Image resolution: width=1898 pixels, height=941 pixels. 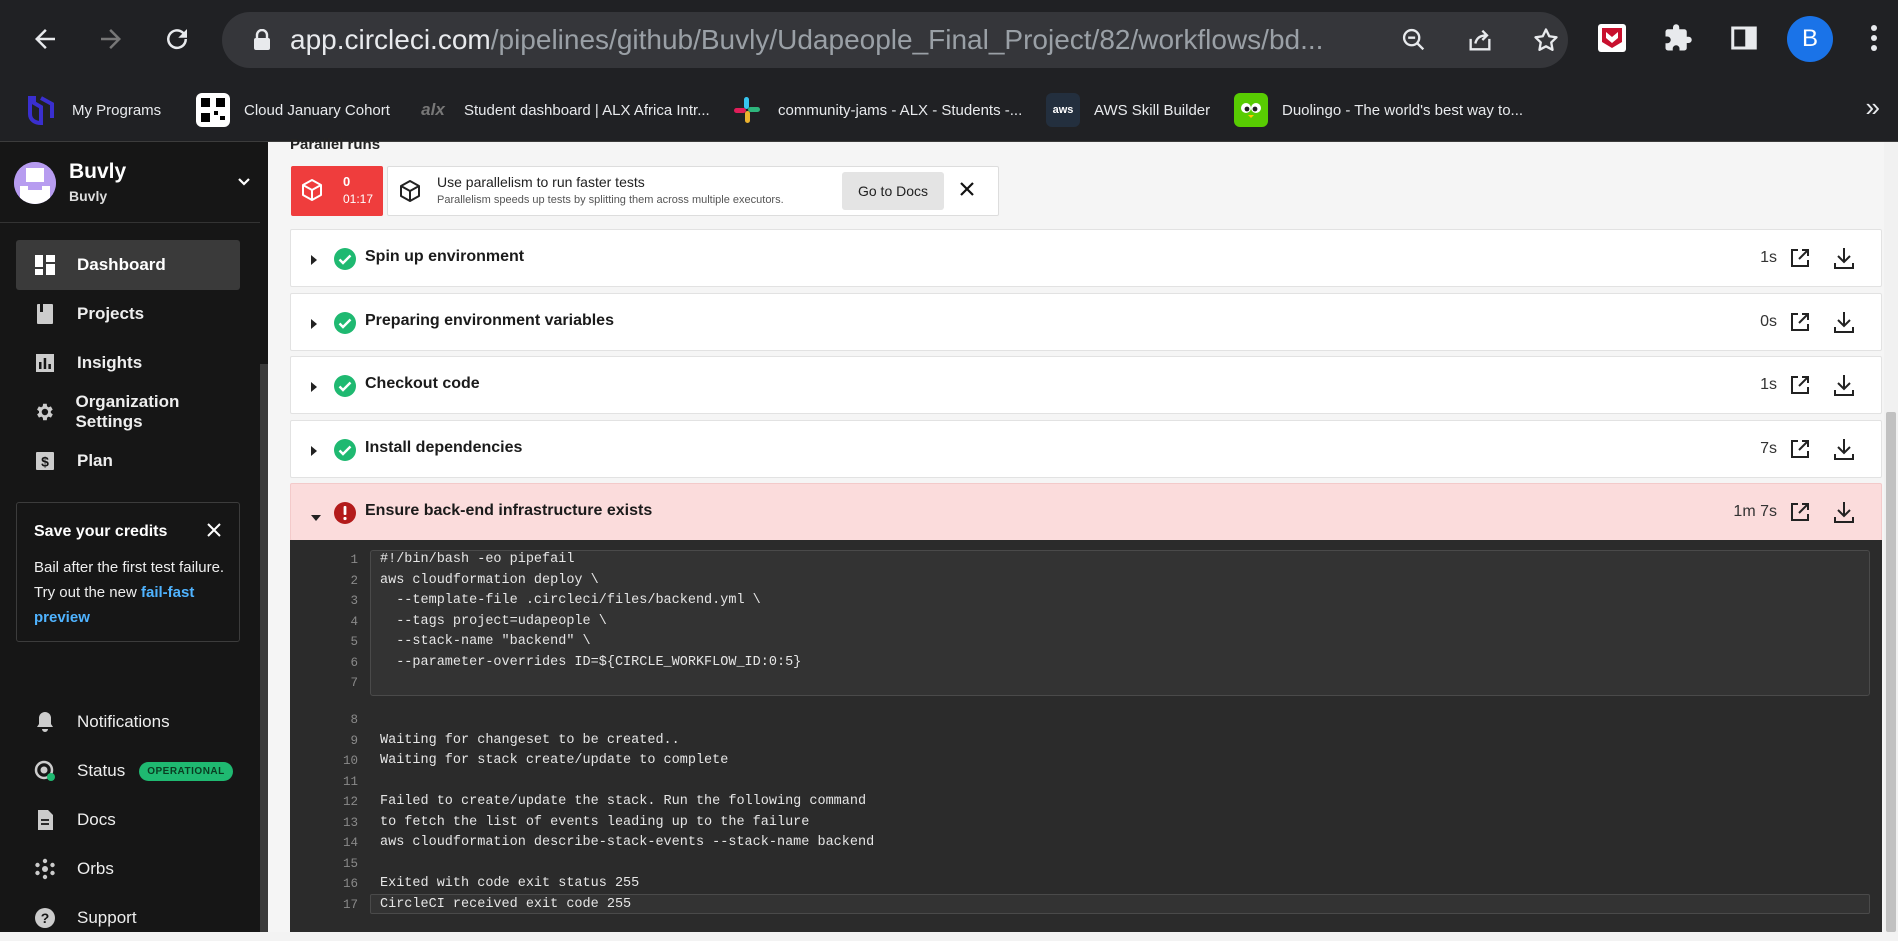 I want to click on bookmarks-overflow-icon: », so click(x=1873, y=107).